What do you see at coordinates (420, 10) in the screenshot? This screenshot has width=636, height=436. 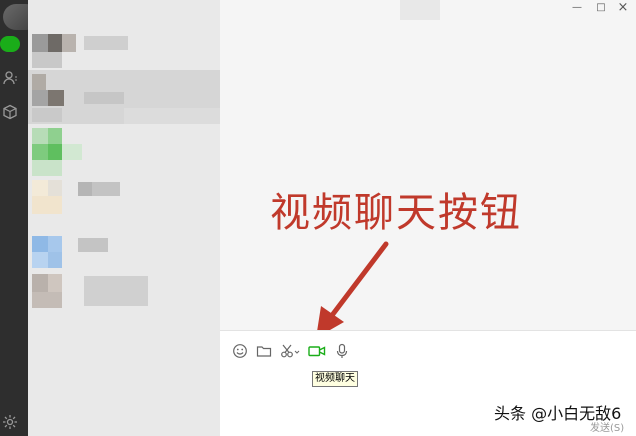 I see `chat-title` at bounding box center [420, 10].